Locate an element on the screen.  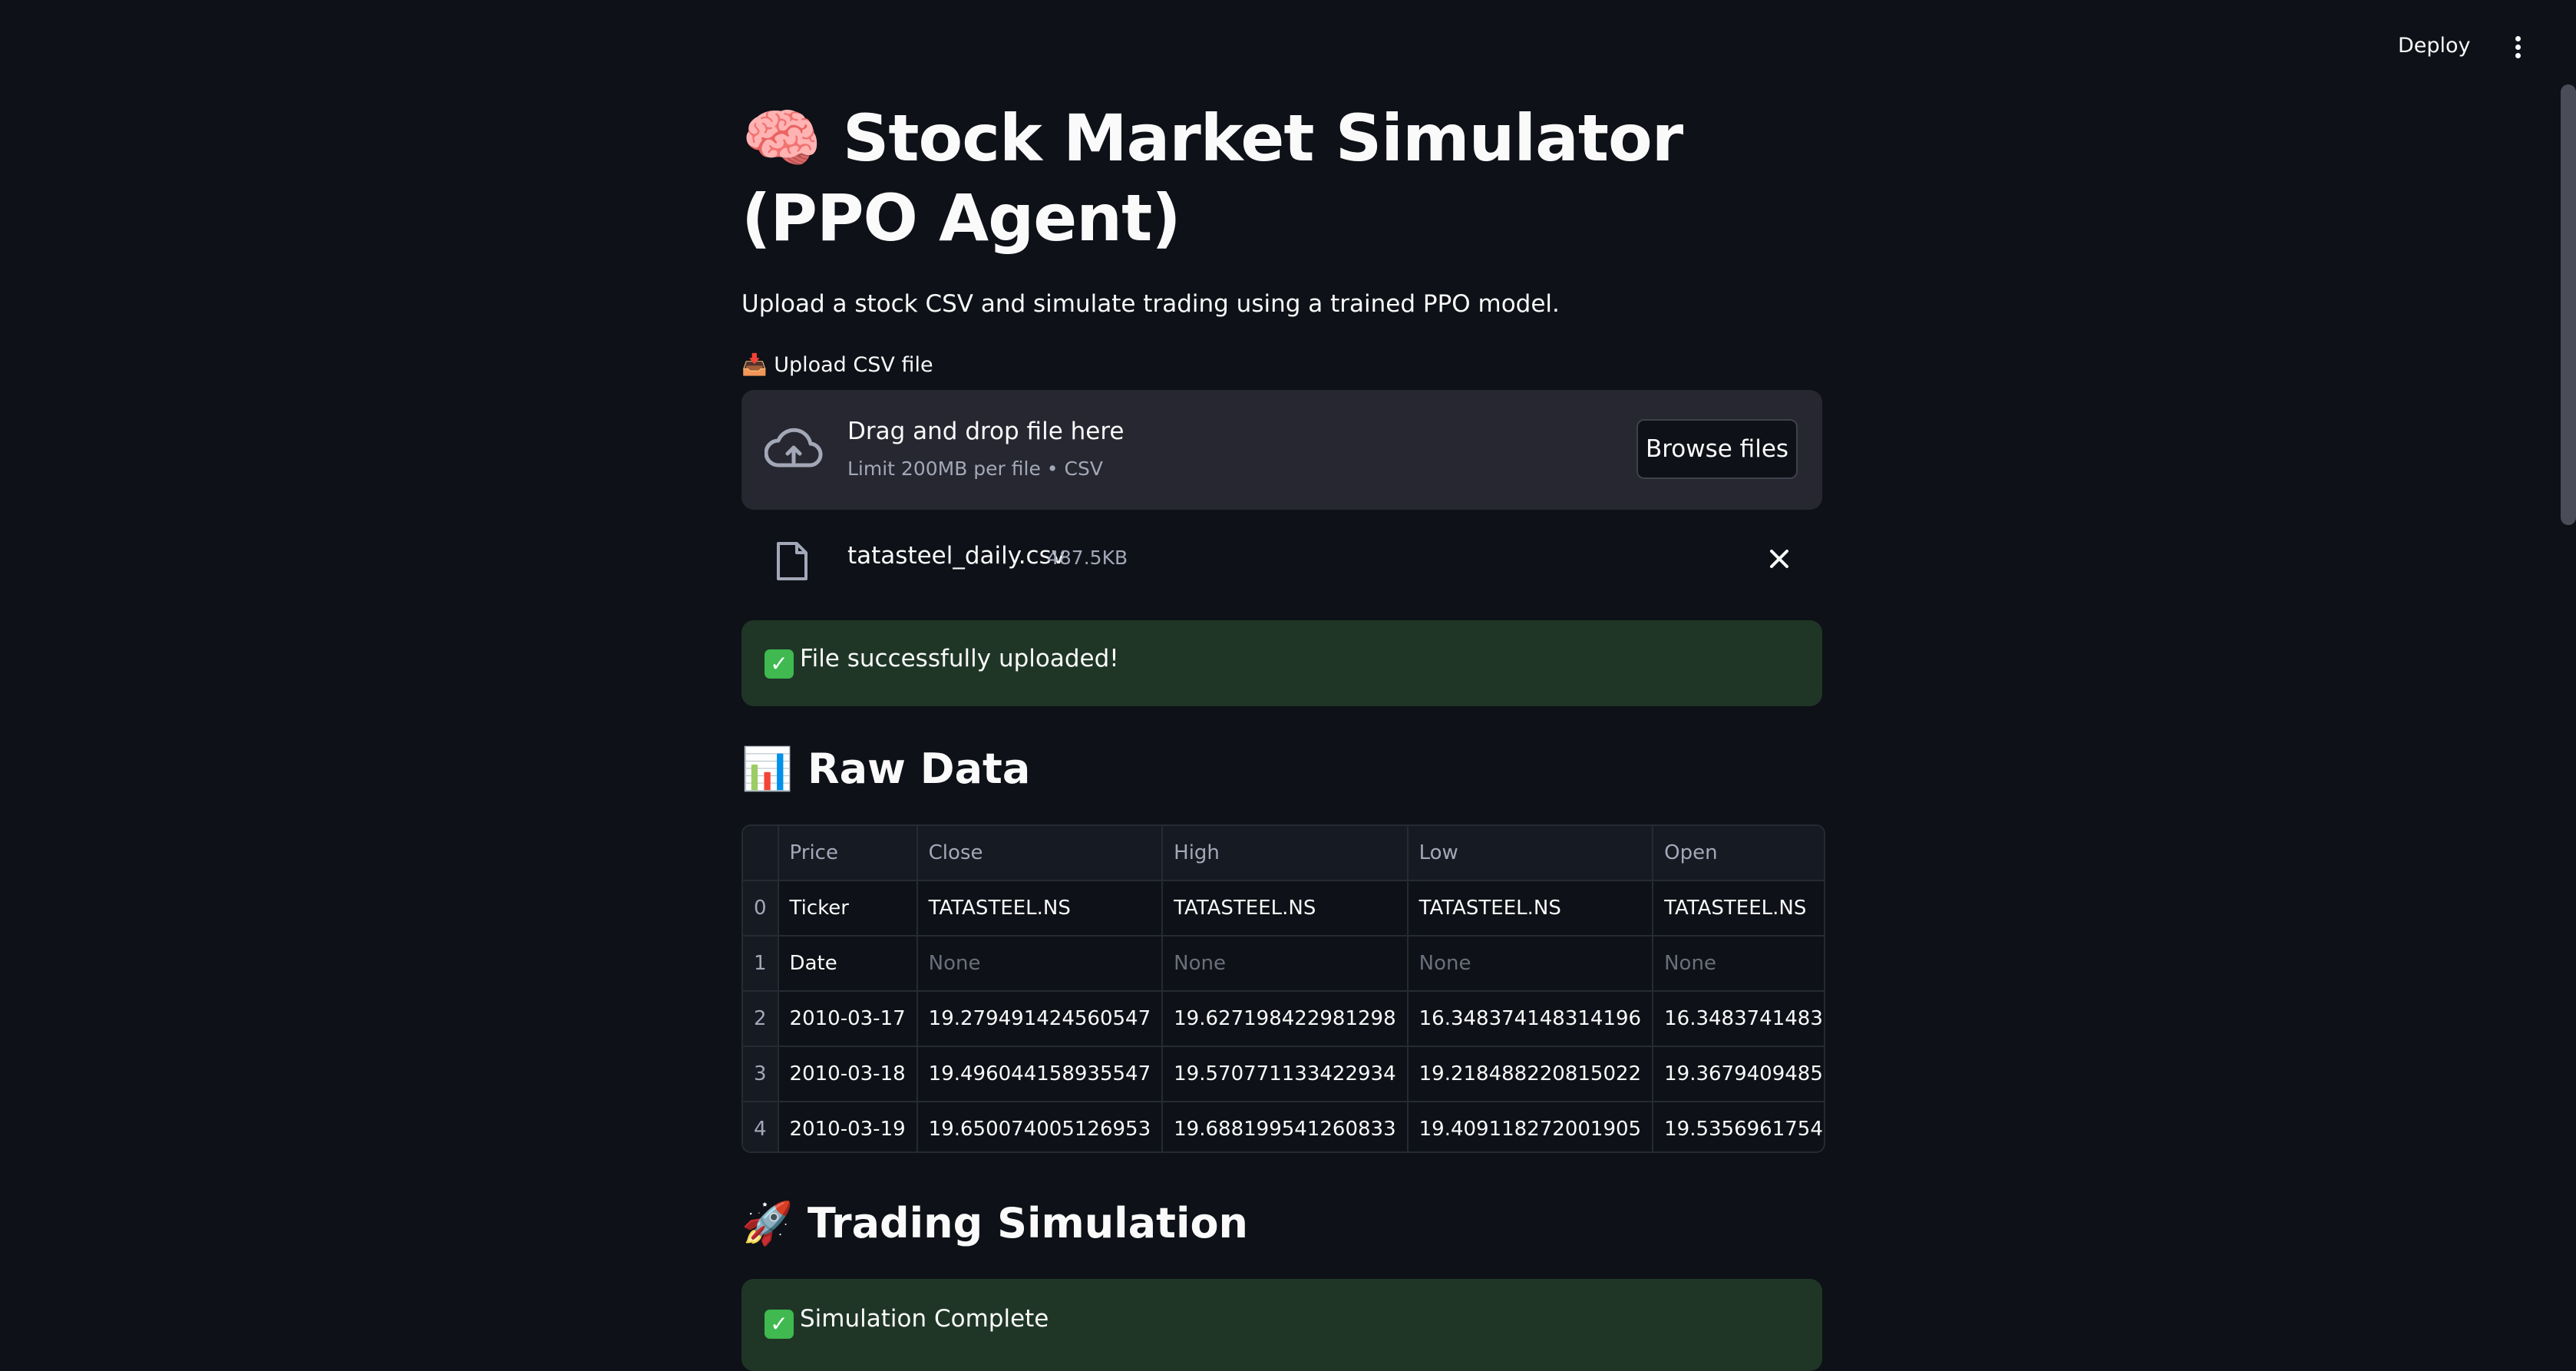
table-header-cell: Open is located at coordinates (1738, 853).